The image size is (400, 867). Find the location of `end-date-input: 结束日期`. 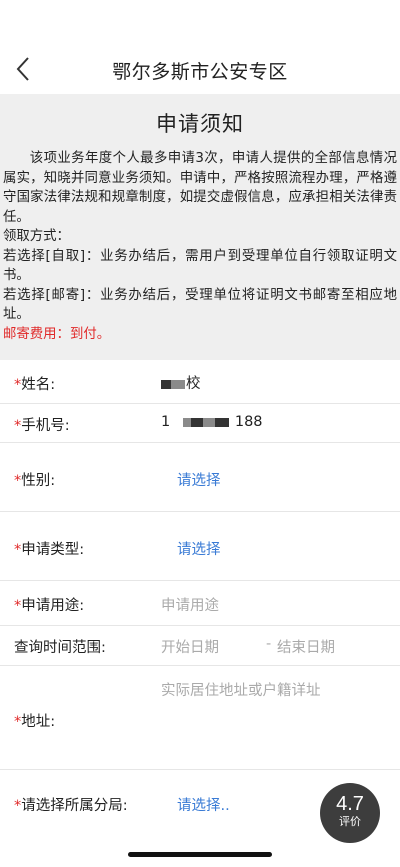

end-date-input: 结束日期 is located at coordinates (306, 646).